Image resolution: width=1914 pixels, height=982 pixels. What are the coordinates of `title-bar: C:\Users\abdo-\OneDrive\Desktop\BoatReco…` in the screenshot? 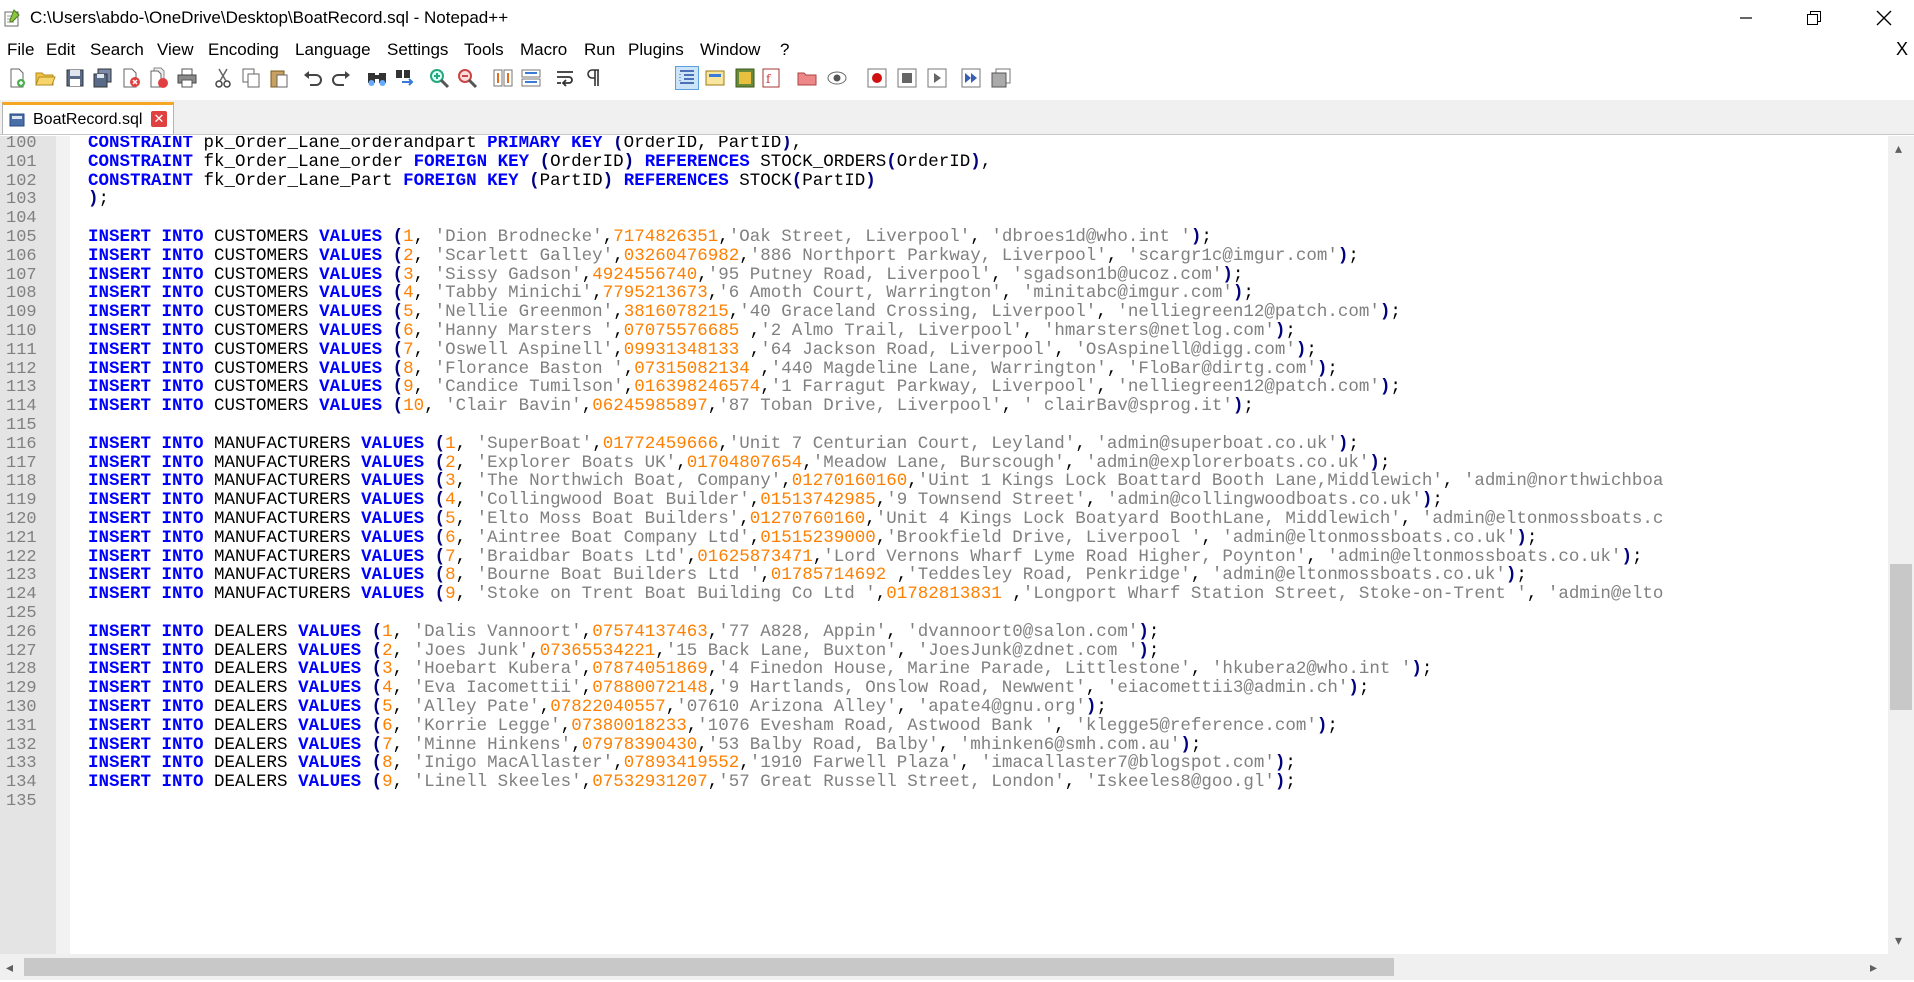 It's located at (957, 18).